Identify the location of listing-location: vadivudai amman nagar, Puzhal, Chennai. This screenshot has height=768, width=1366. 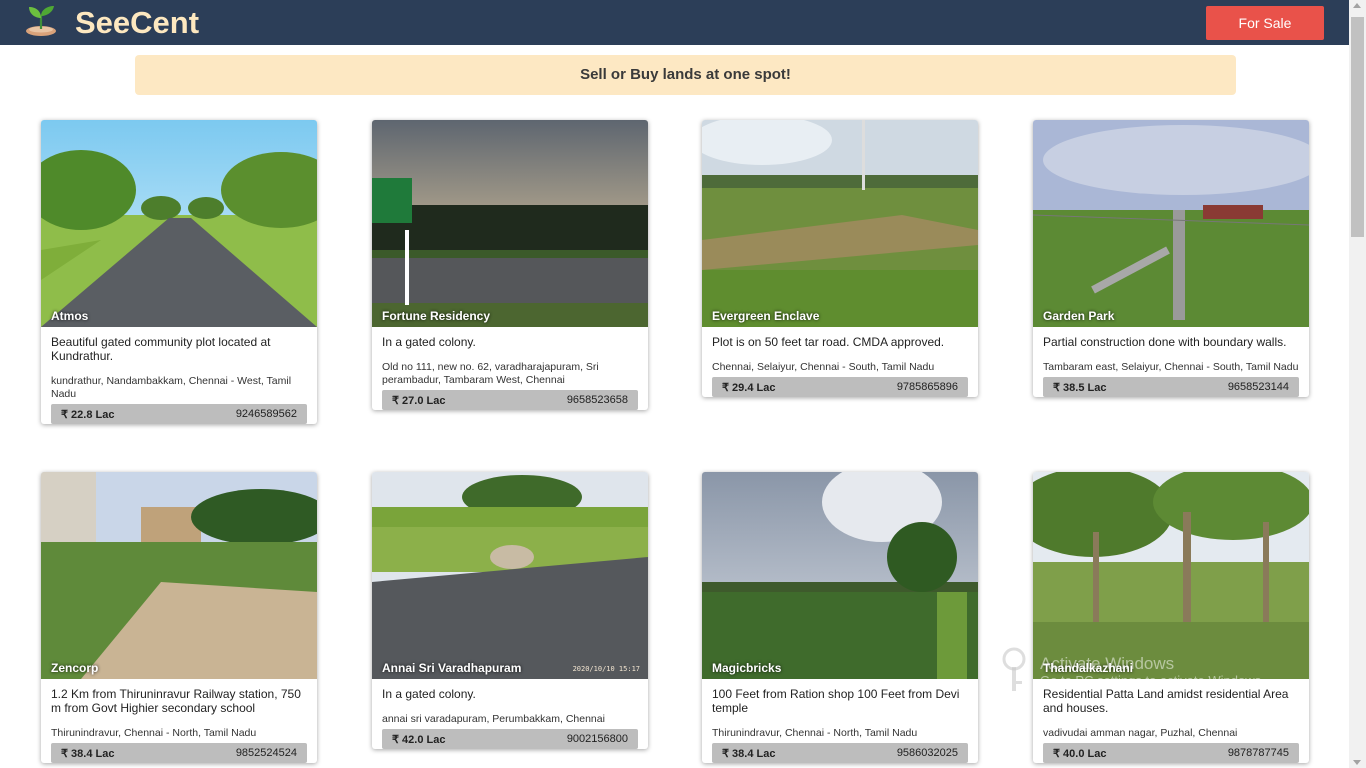
(1140, 733).